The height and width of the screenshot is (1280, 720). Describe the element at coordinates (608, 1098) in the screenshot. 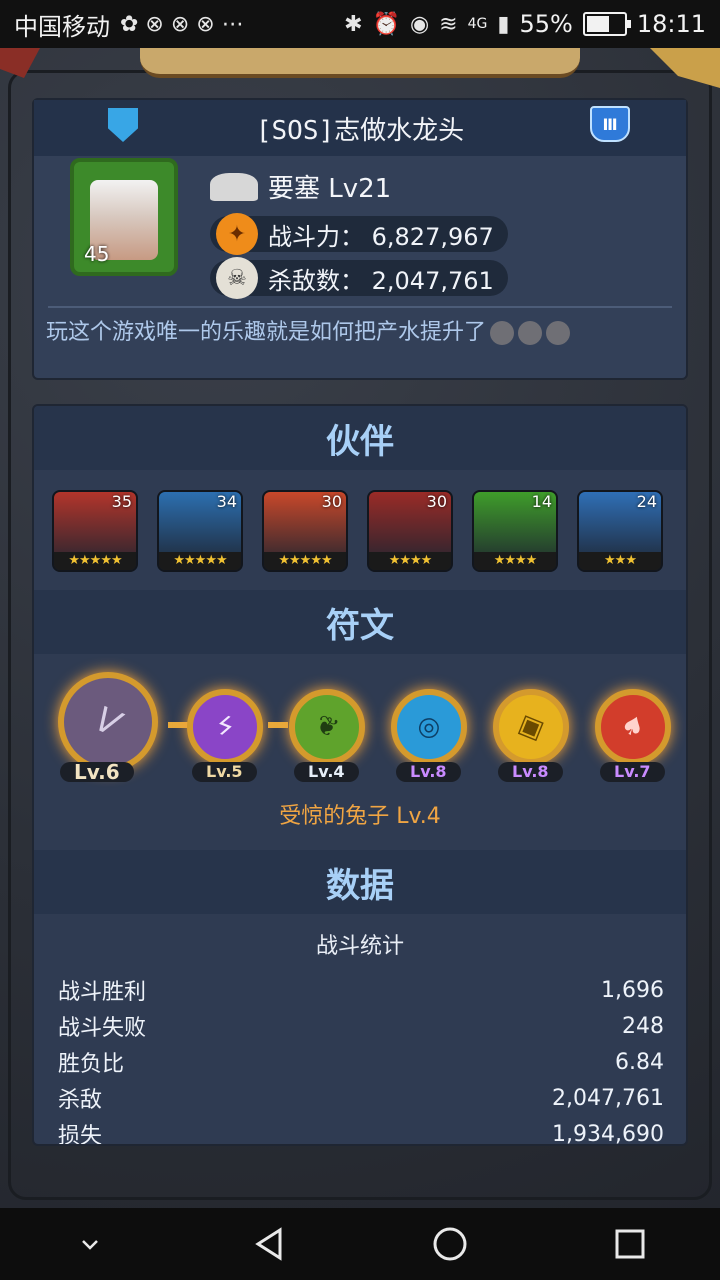

I see `stat-value: 2,047,761` at that location.